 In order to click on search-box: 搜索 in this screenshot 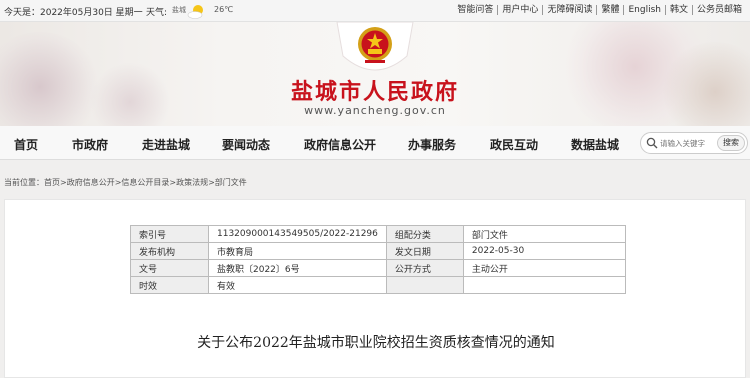, I will do `click(694, 143)`.